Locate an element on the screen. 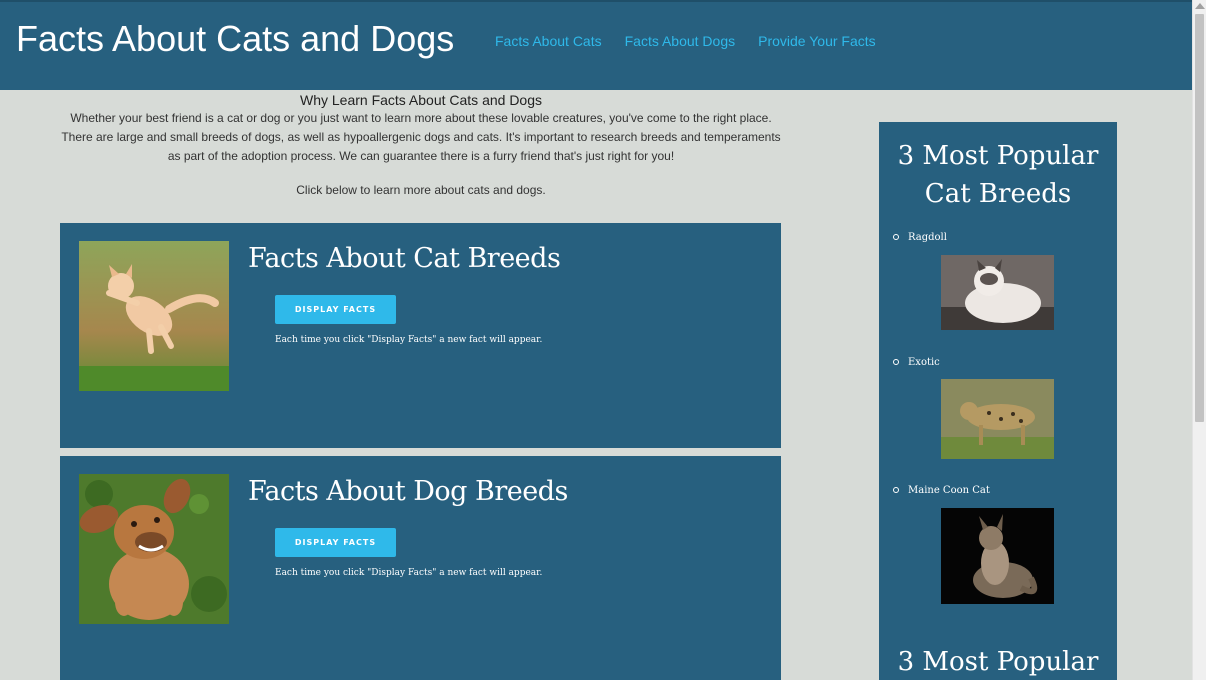  cat-card-title: Facts About Cat Breeds is located at coordinates (404, 258).